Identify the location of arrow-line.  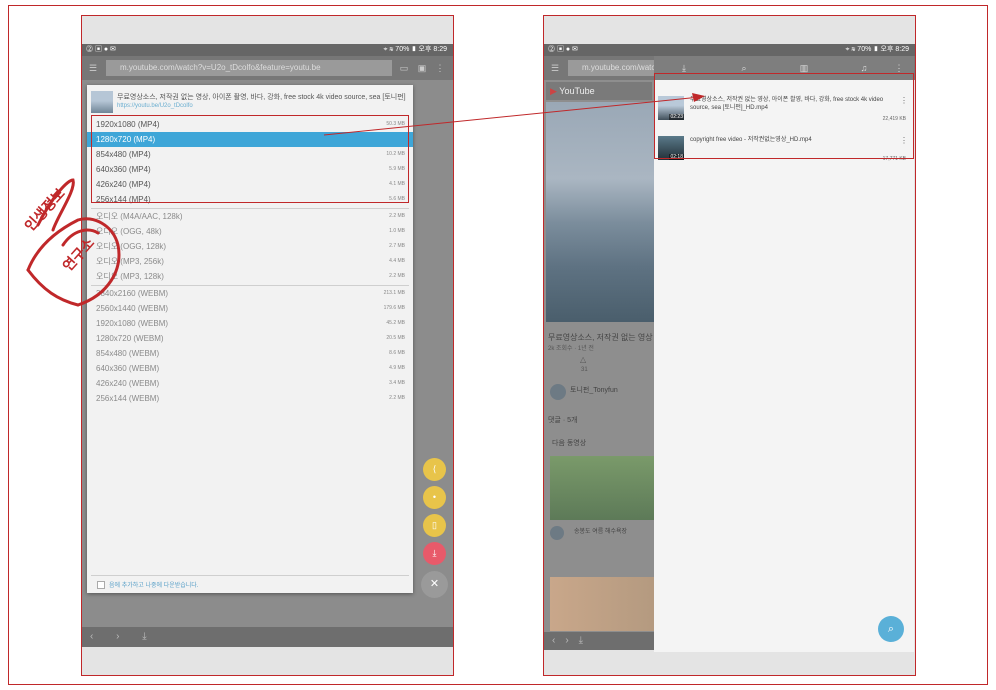
(512, 116).